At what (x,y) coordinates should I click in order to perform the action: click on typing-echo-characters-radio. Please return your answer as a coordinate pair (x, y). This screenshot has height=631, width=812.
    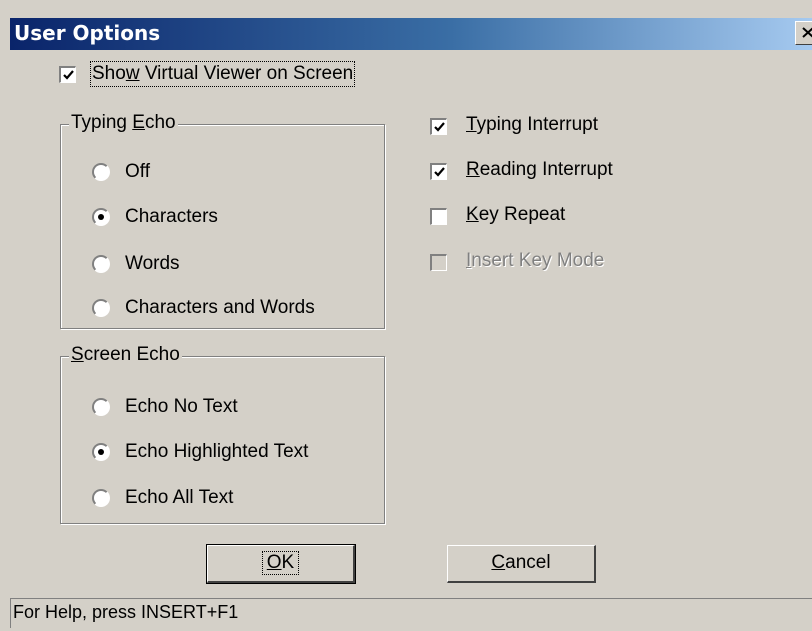
    Looking at the image, I should click on (101, 217).